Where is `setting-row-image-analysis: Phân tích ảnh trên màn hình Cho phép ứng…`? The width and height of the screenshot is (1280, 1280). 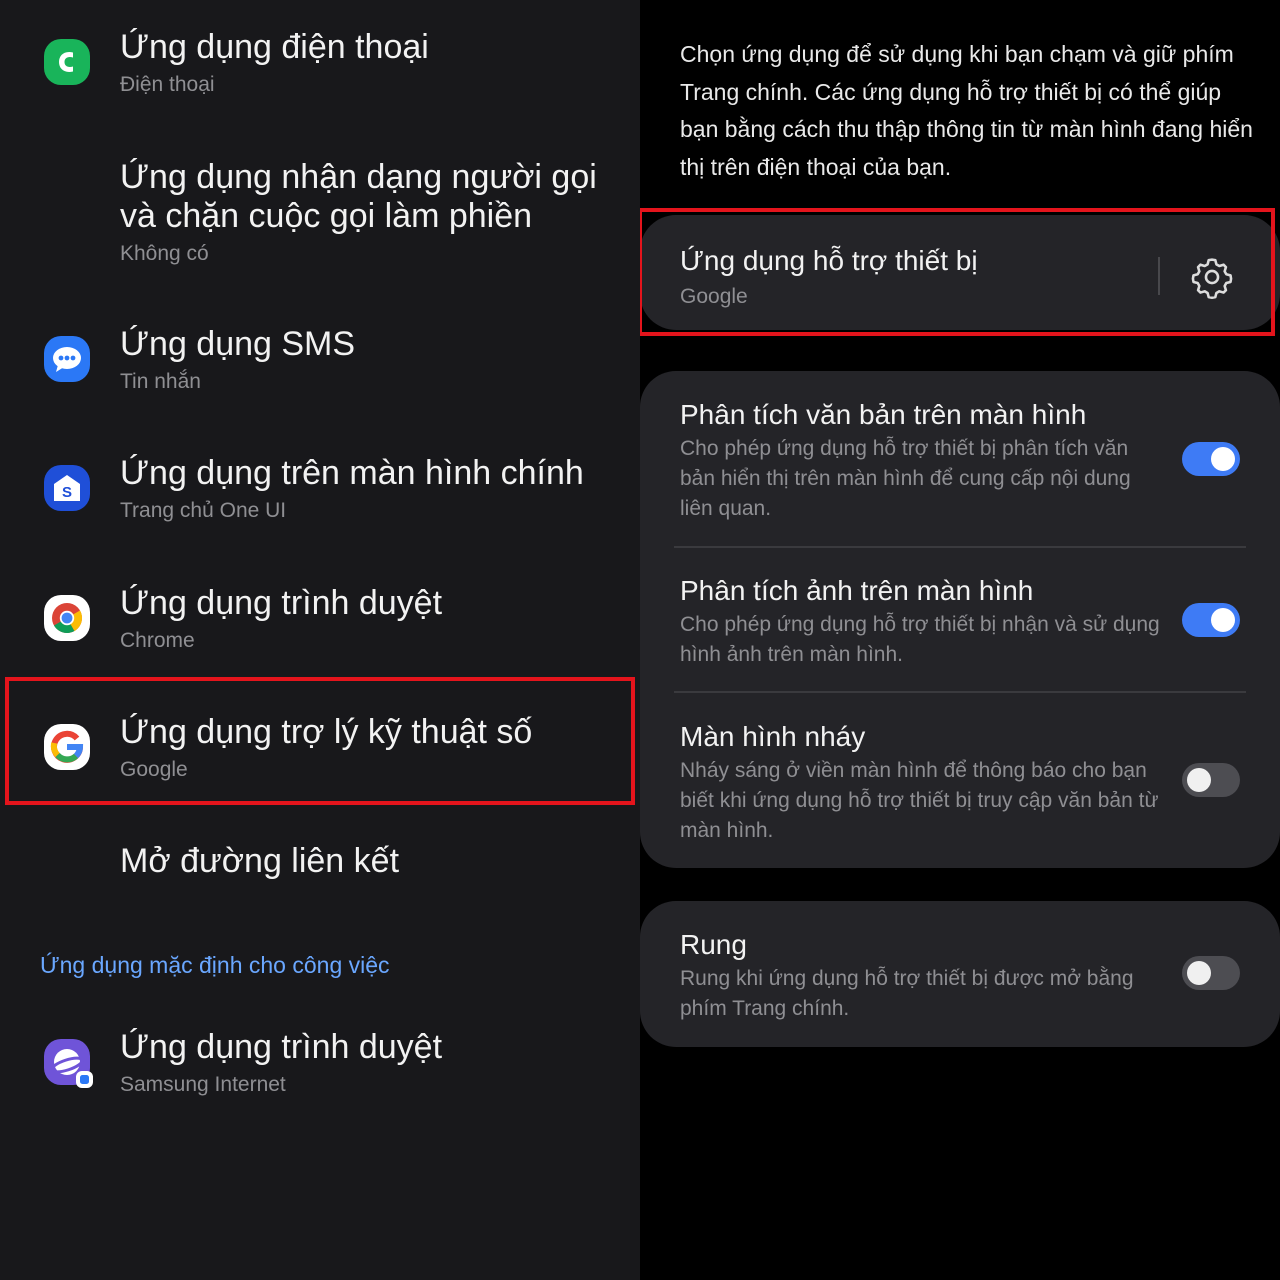 setting-row-image-analysis: Phân tích ảnh trên màn hình Cho phép ứng… is located at coordinates (960, 620).